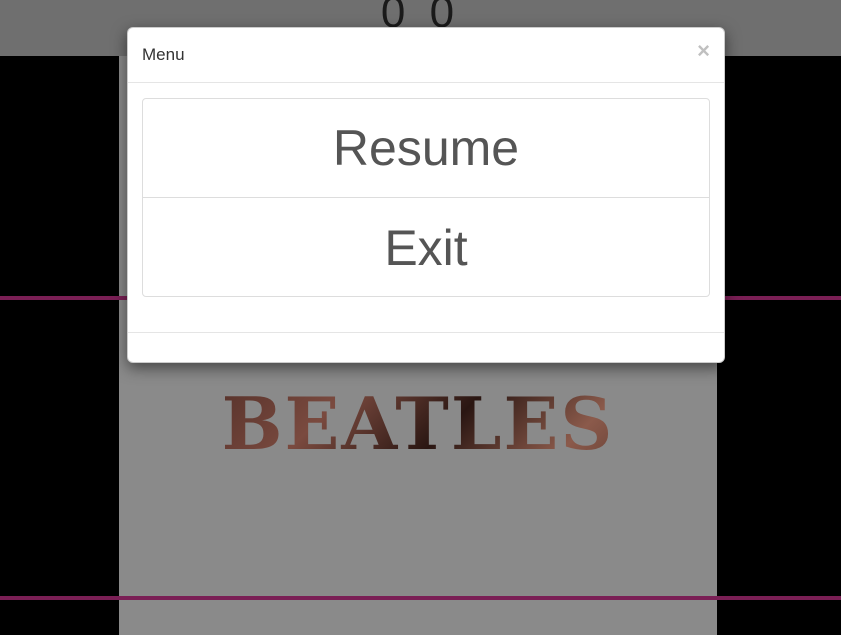  Describe the element at coordinates (426, 55) in the screenshot. I see `dialog-header: Menu ×` at that location.